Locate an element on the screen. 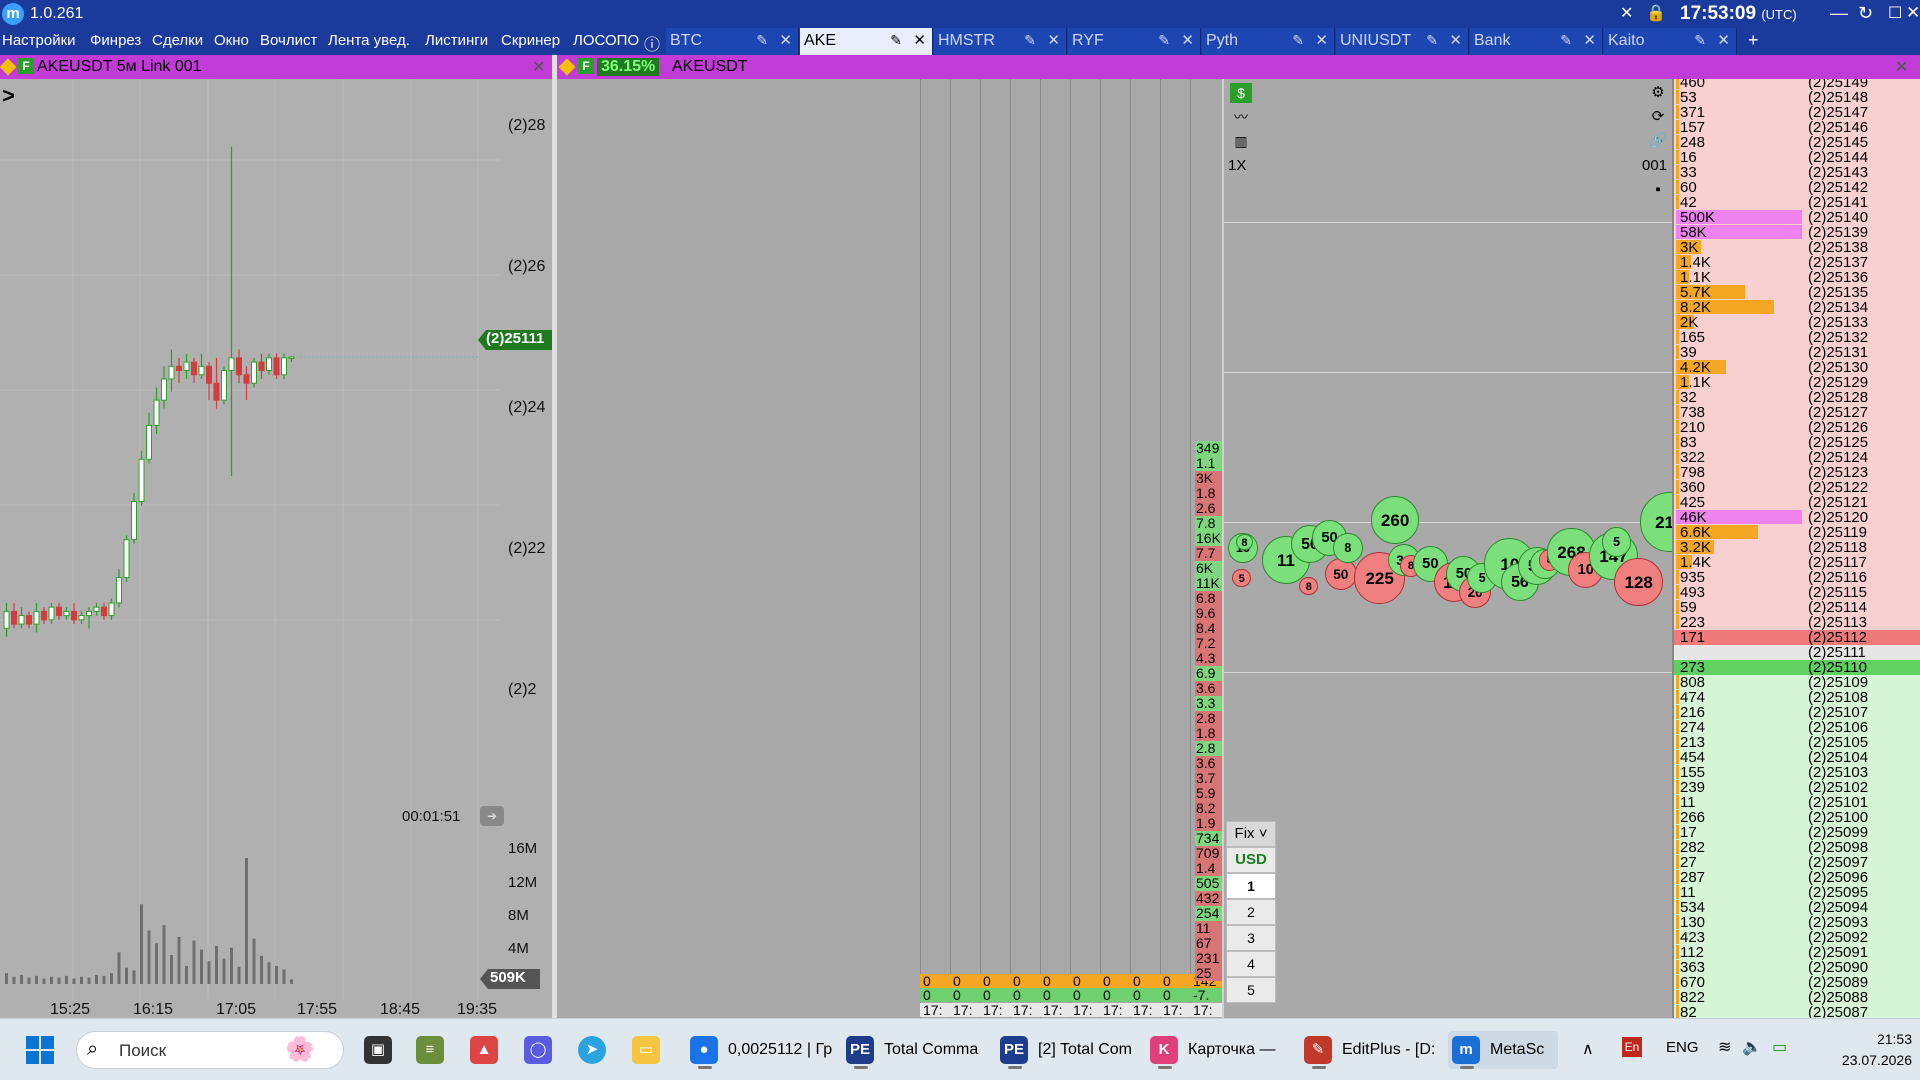  menu-0: Настройки is located at coordinates (39, 40).